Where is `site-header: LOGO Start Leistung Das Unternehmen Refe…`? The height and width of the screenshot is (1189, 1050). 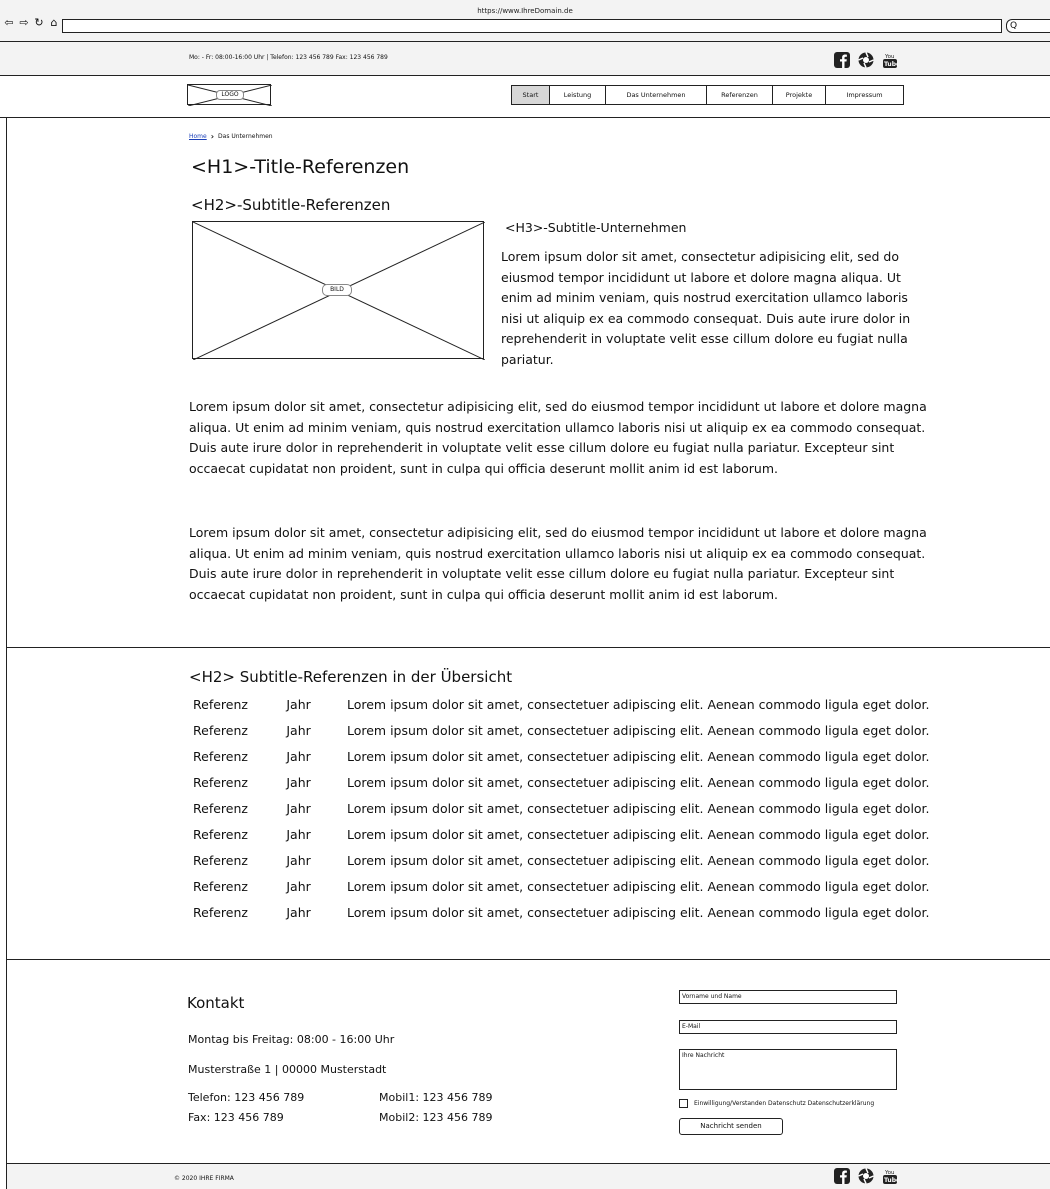
site-header: LOGO Start Leistung Das Unternehmen Refe… is located at coordinates (525, 97).